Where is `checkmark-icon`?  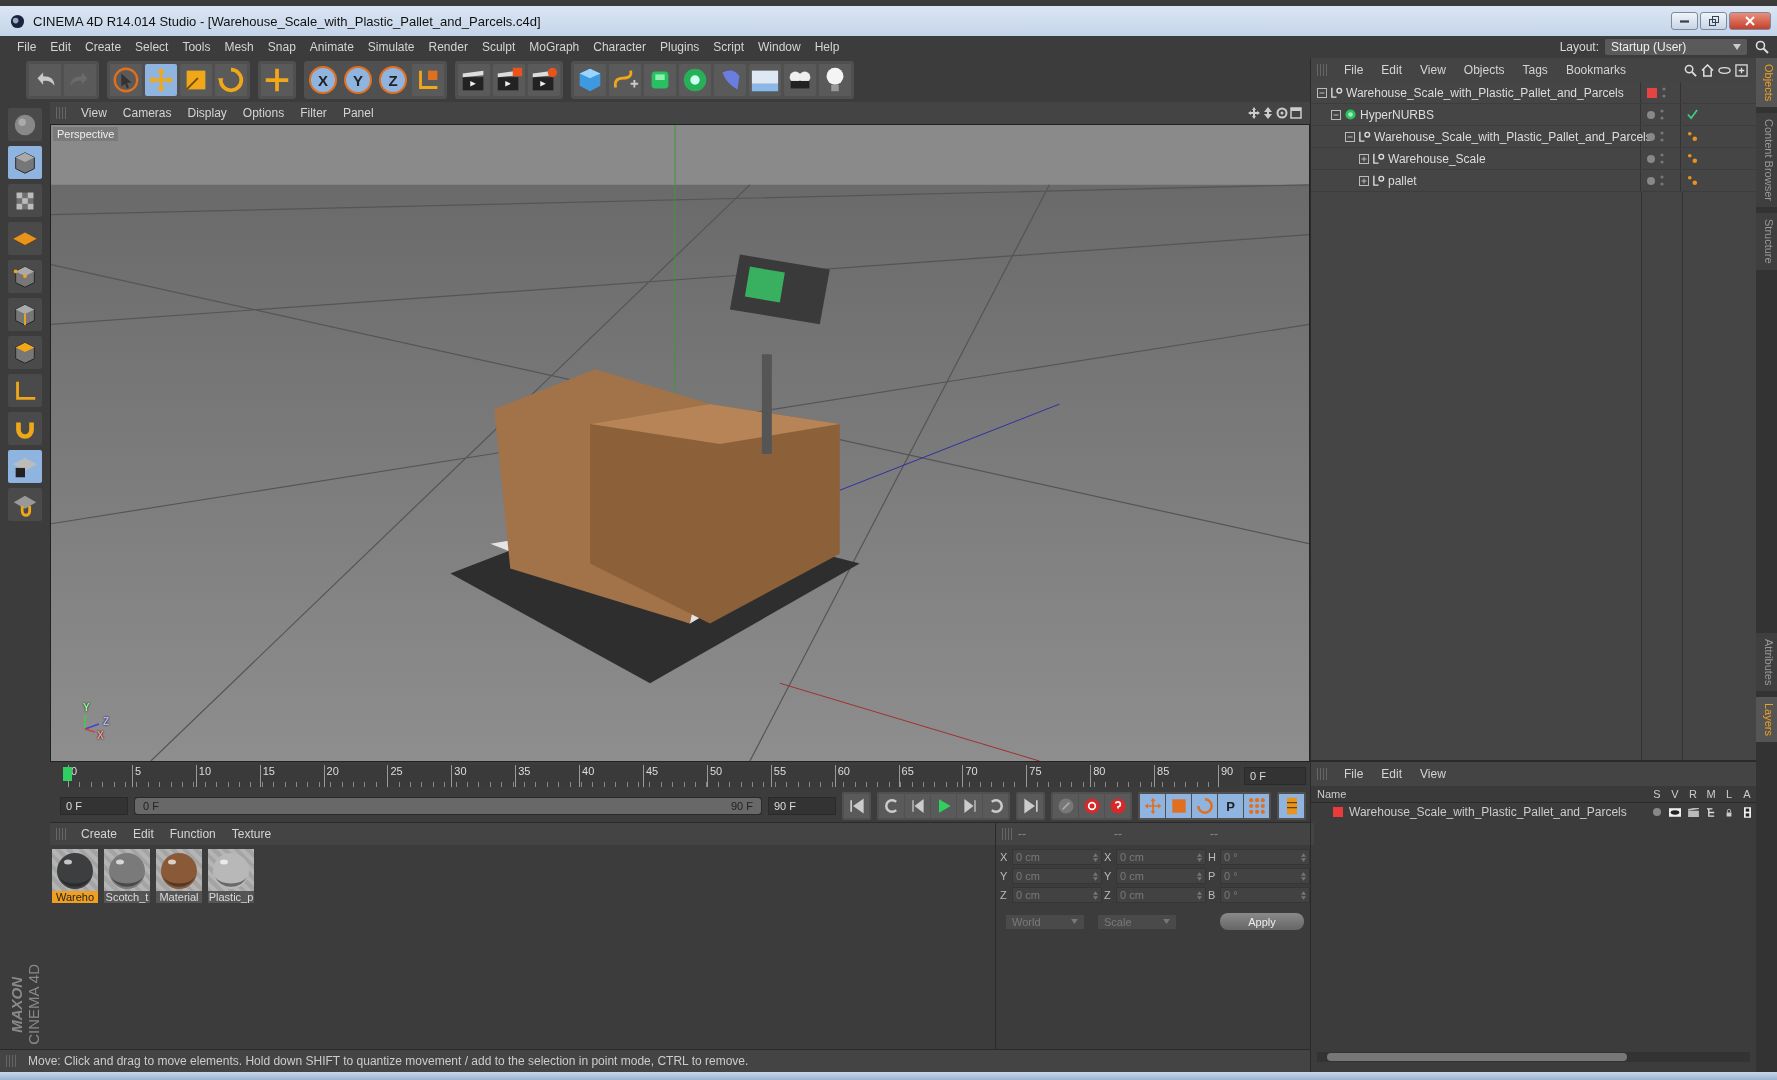
checkmark-icon is located at coordinates (1692, 114).